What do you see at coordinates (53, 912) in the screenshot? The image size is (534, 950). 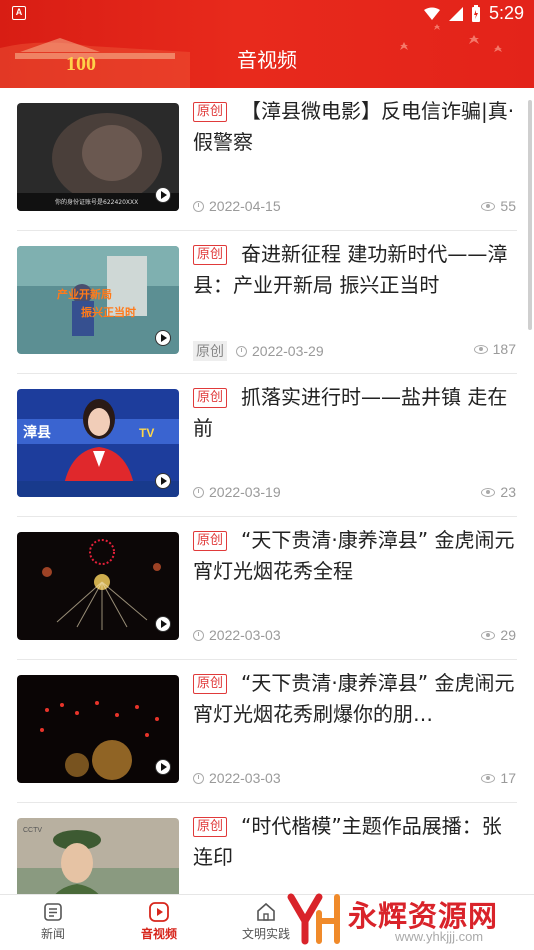 I see `news-icon` at bounding box center [53, 912].